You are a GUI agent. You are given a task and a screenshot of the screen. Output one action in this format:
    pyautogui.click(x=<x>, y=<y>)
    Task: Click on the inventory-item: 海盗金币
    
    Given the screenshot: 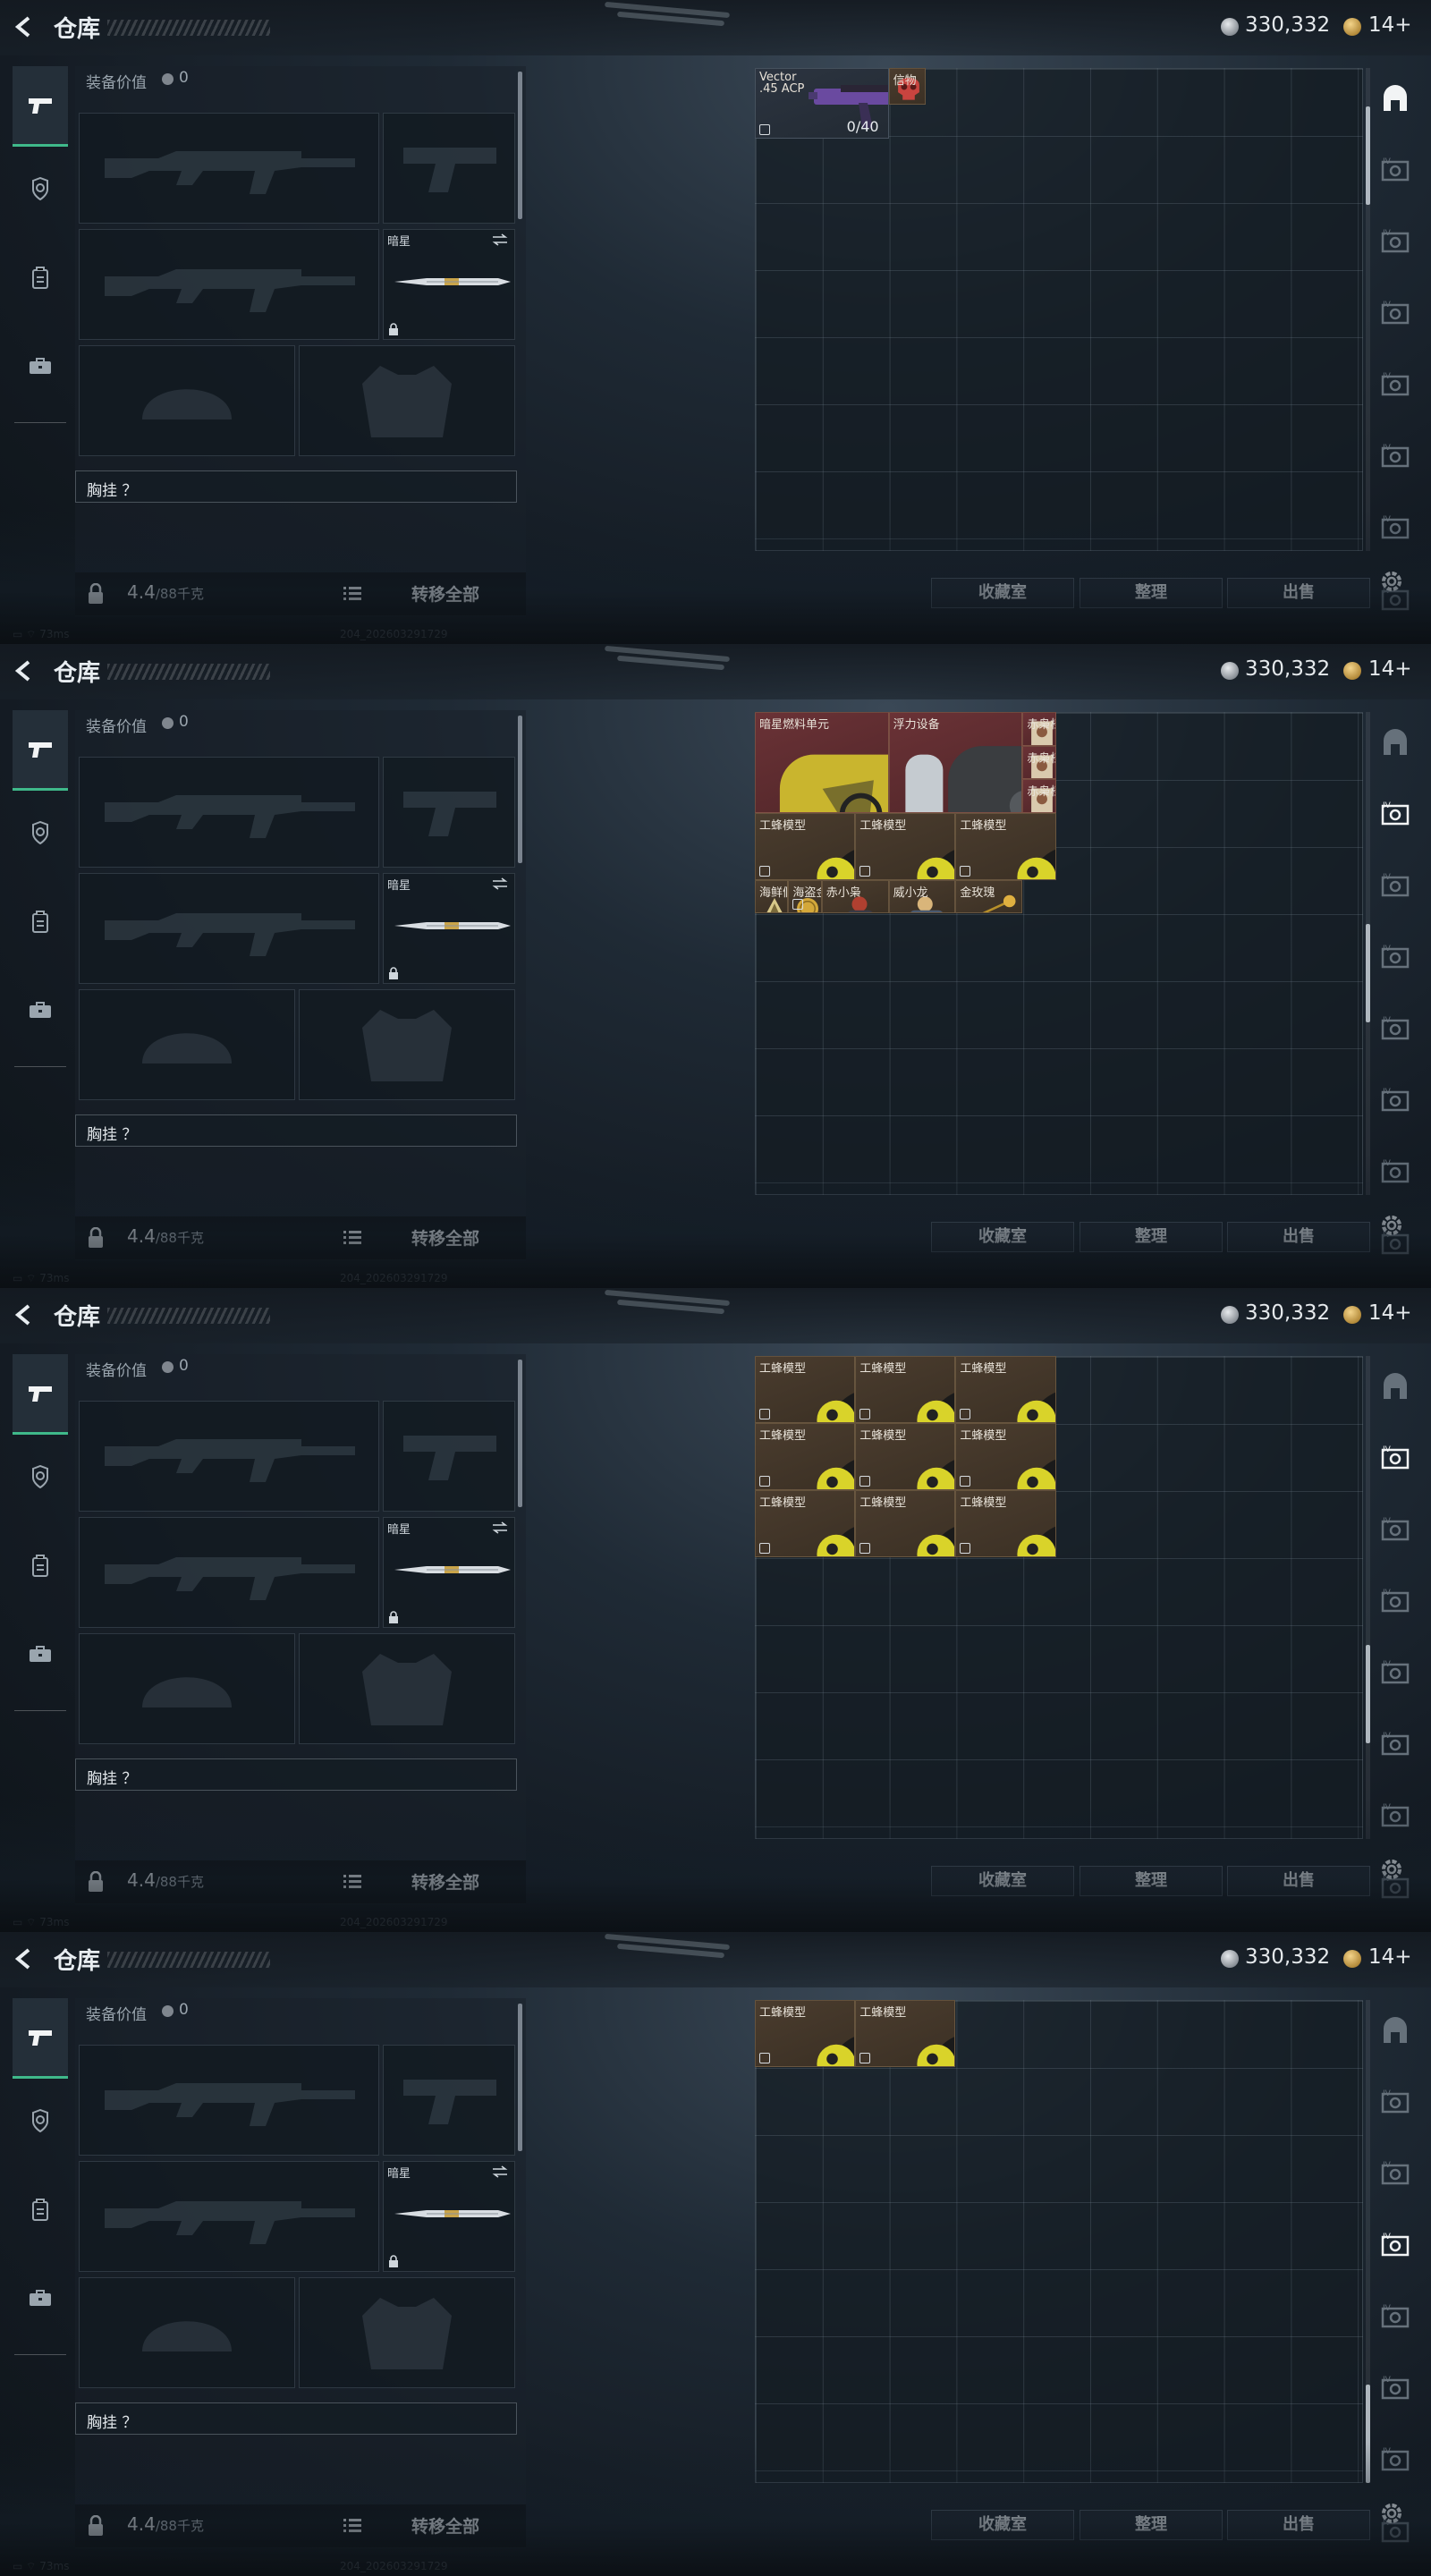 What is the action you would take?
    pyautogui.click(x=805, y=896)
    